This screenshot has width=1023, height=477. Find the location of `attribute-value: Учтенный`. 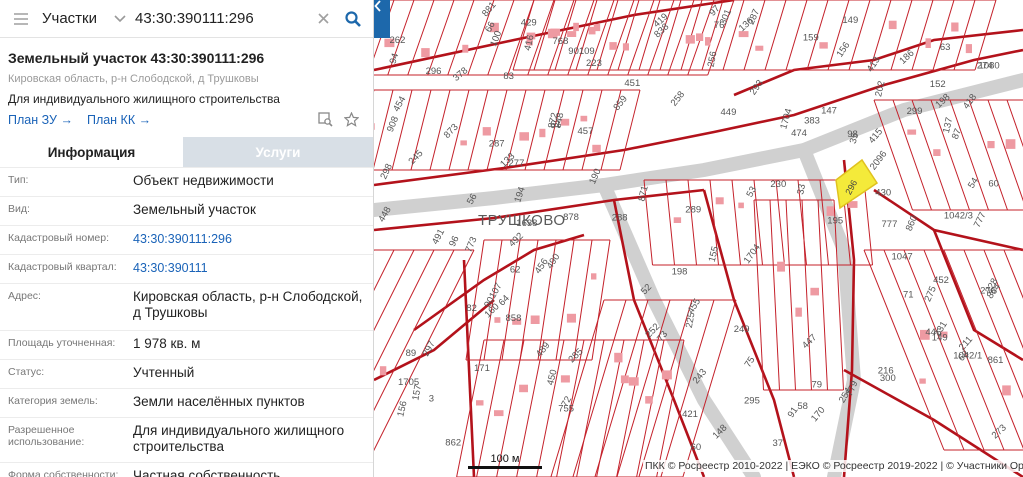

attribute-value: Учтенный is located at coordinates (164, 372).